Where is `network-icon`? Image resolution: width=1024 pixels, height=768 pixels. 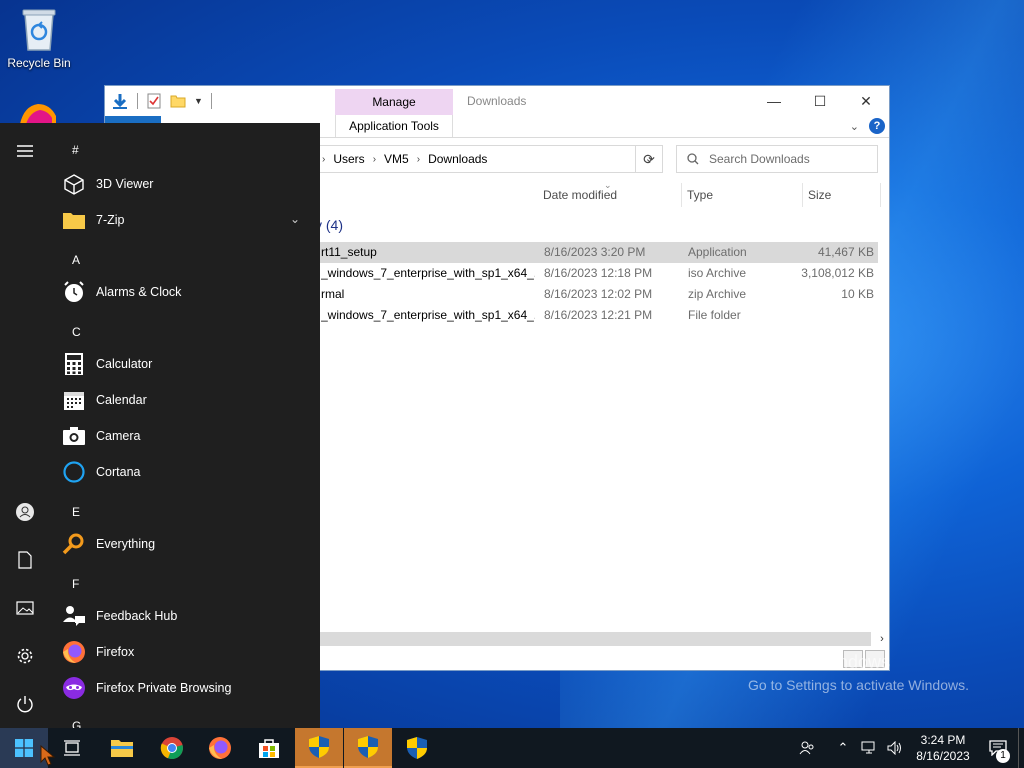
network-icon is located at coordinates (869, 748).